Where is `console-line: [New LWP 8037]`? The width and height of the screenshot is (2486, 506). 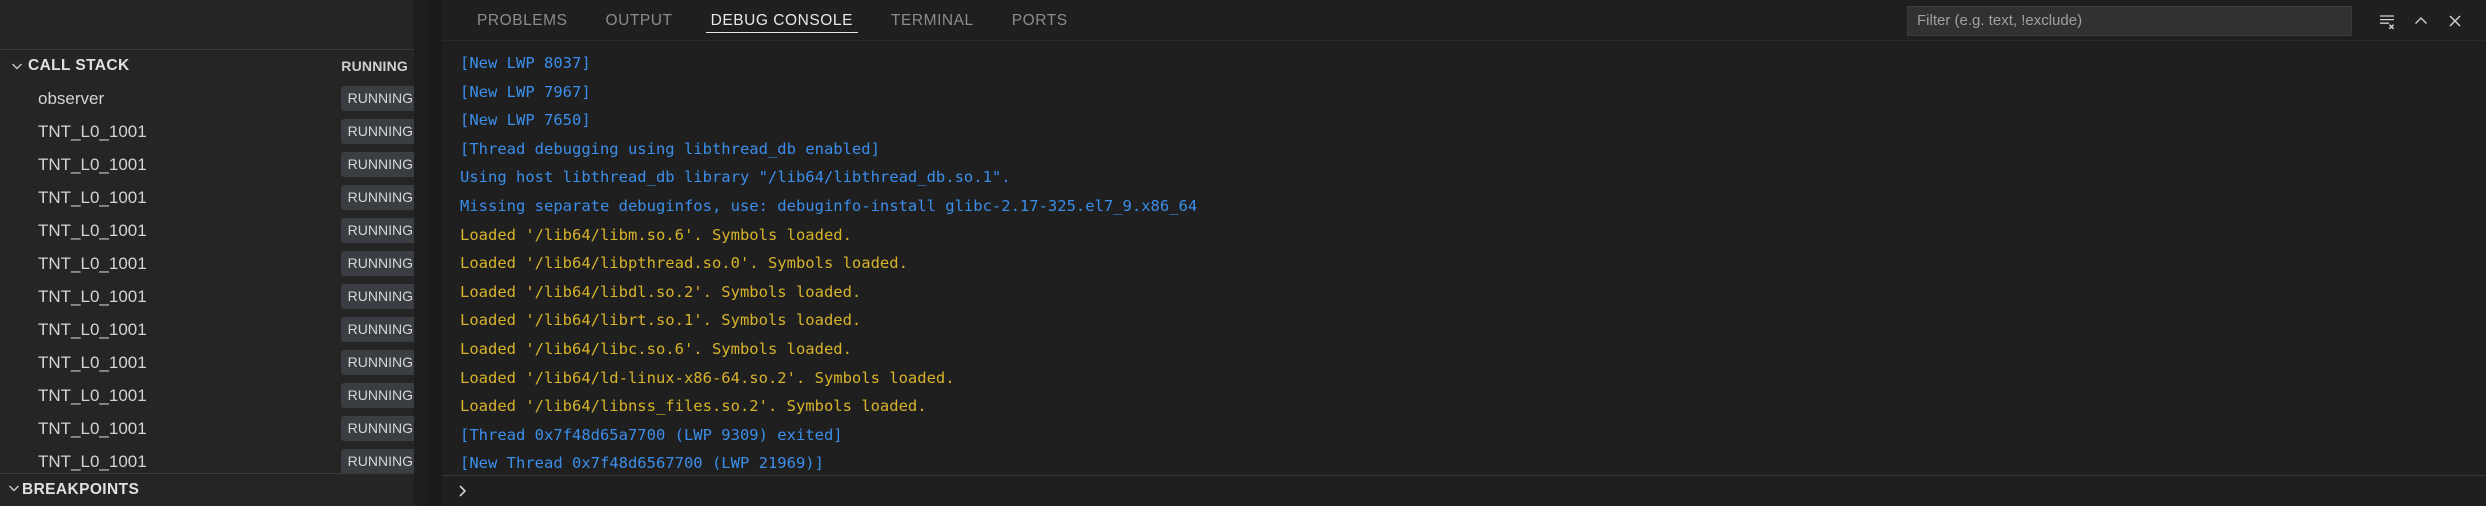 console-line: [New LWP 8037] is located at coordinates (525, 63).